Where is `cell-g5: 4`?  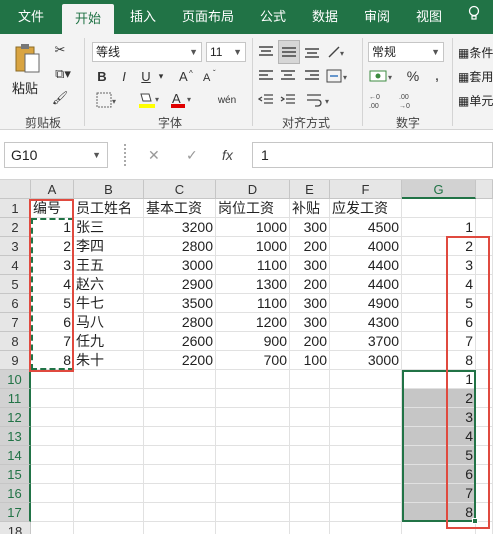 cell-g5: 4 is located at coordinates (439, 284).